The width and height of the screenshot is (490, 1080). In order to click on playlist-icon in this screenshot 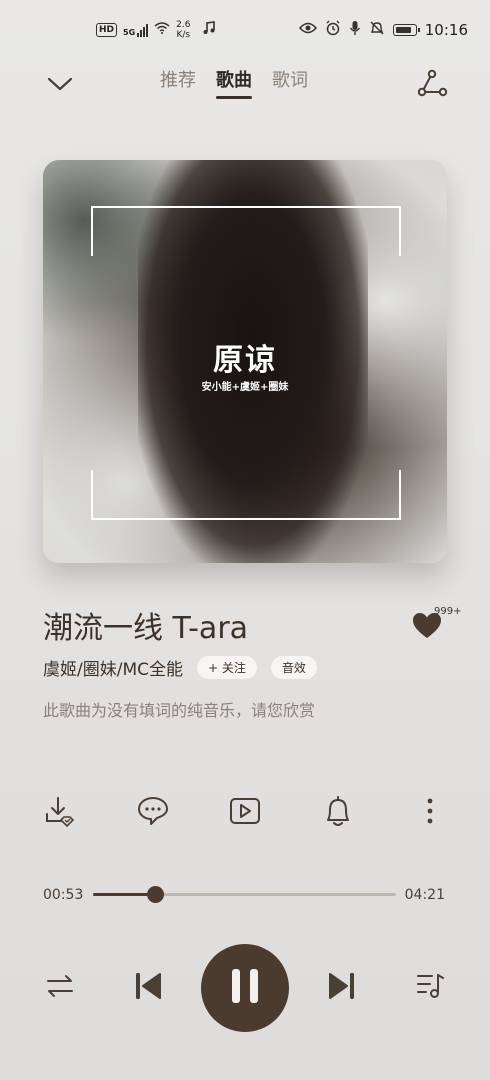, I will do `click(430, 988)`.